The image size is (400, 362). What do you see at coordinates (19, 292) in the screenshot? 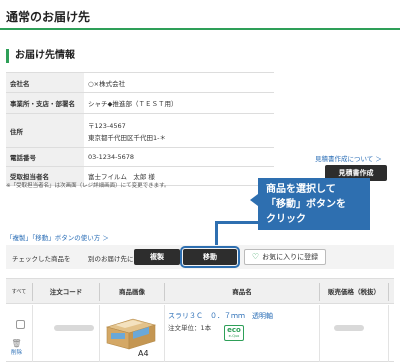
I see `header-select-all: すべて` at bounding box center [19, 292].